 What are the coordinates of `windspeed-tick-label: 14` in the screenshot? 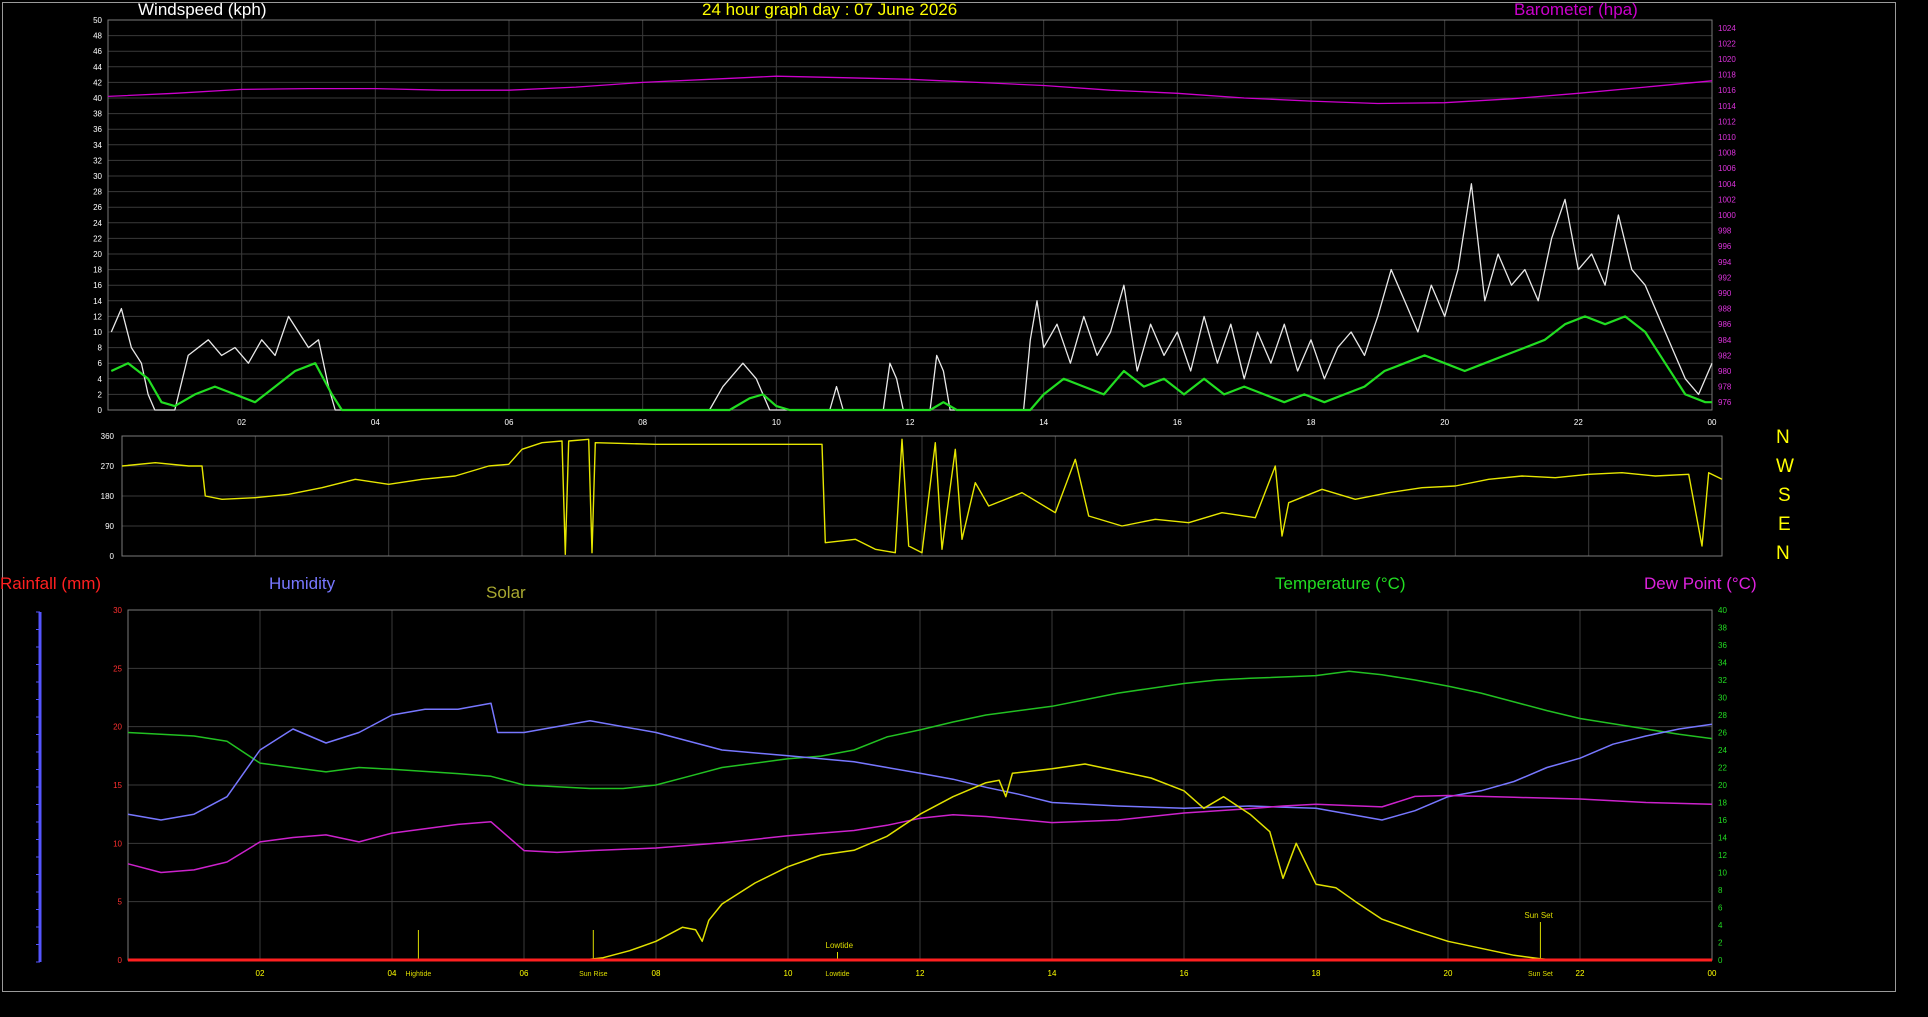 It's located at (97, 301).